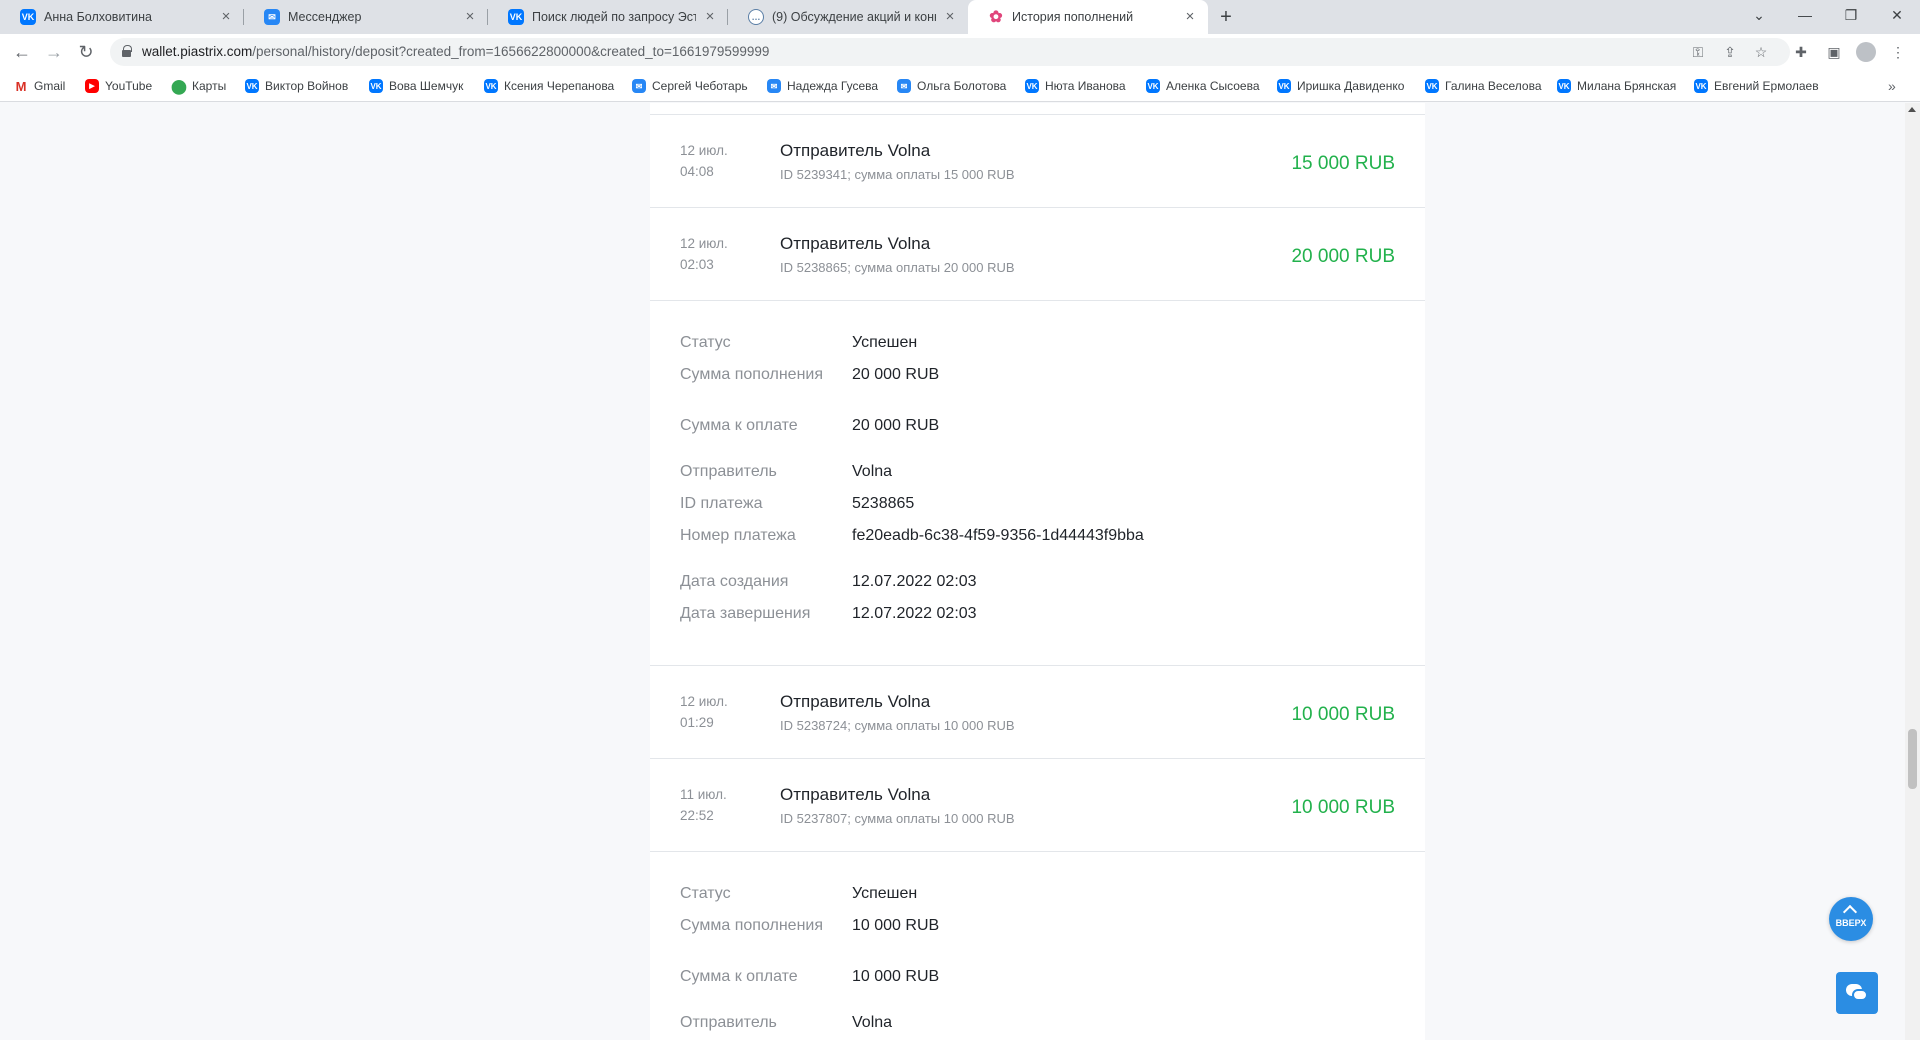  What do you see at coordinates (325, 17) in the screenshot?
I see `tab-label: Мессенджер` at bounding box center [325, 17].